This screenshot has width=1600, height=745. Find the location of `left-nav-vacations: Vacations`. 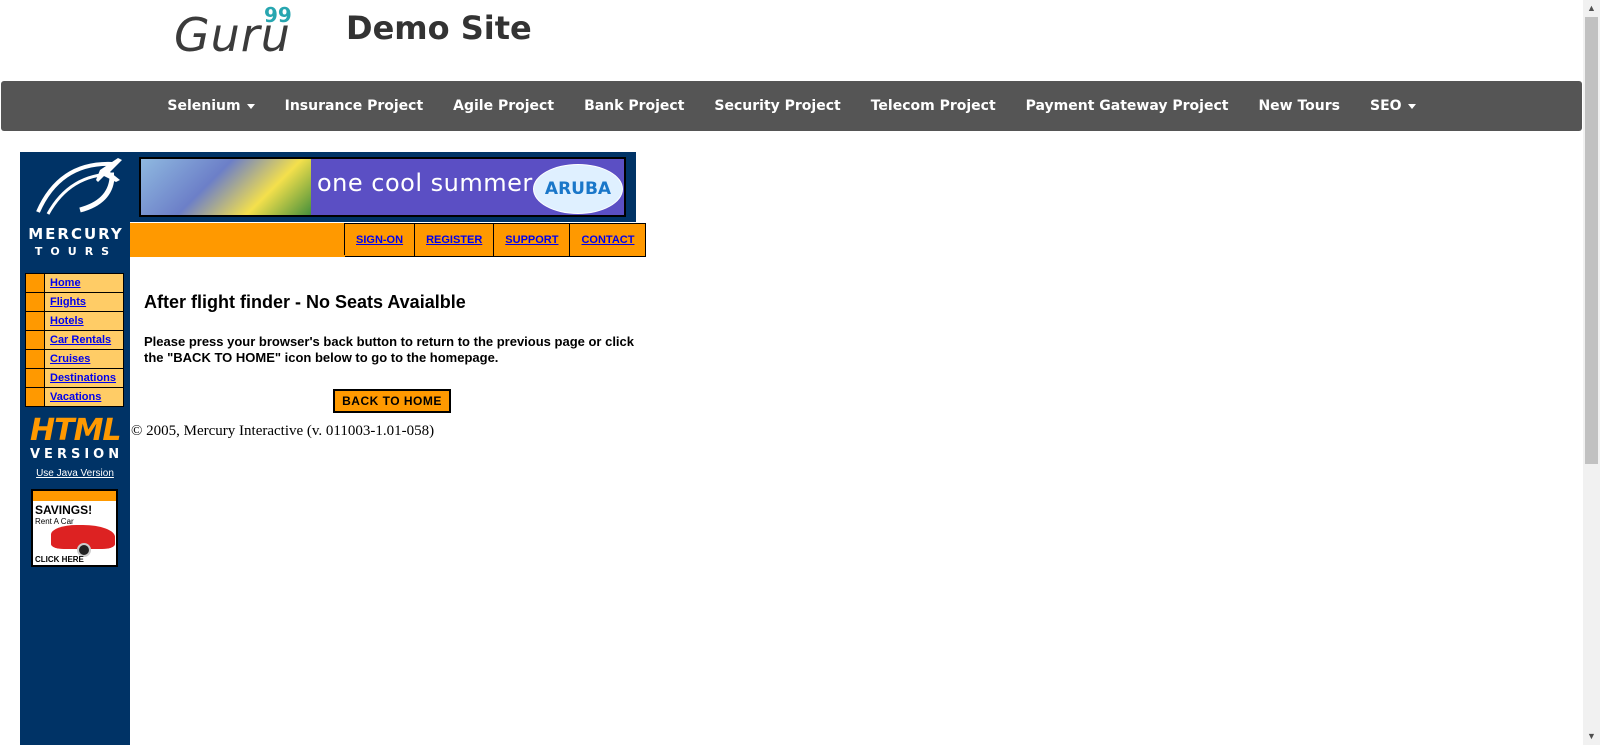

left-nav-vacations: Vacations is located at coordinates (84, 397).